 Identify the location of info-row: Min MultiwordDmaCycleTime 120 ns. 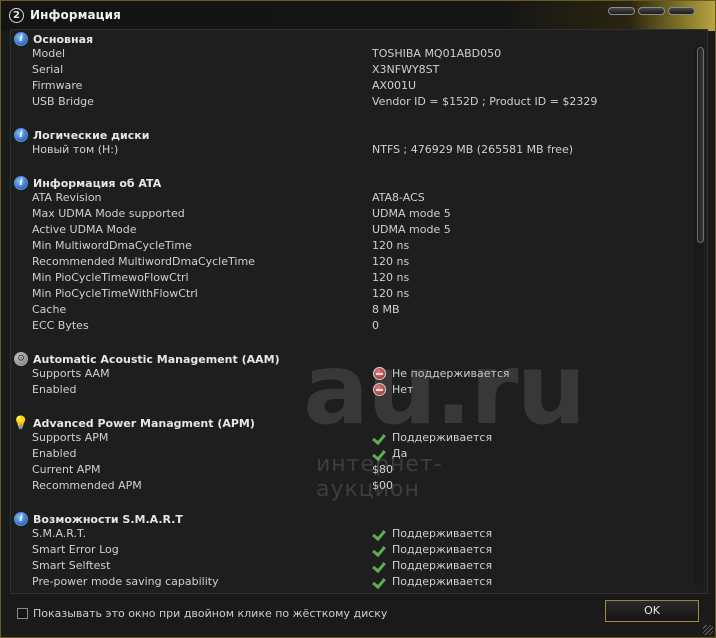
(362, 247).